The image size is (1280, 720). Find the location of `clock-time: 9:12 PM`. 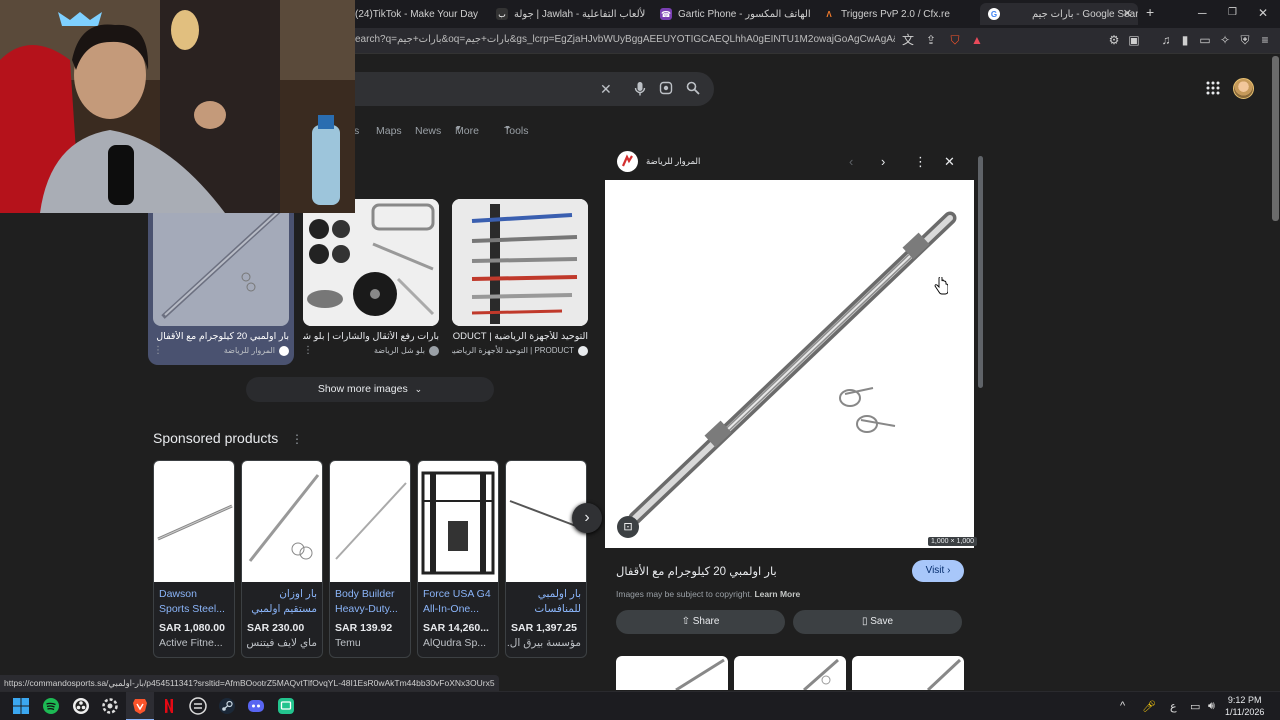

clock-time: 9:12 PM is located at coordinates (1244, 700).